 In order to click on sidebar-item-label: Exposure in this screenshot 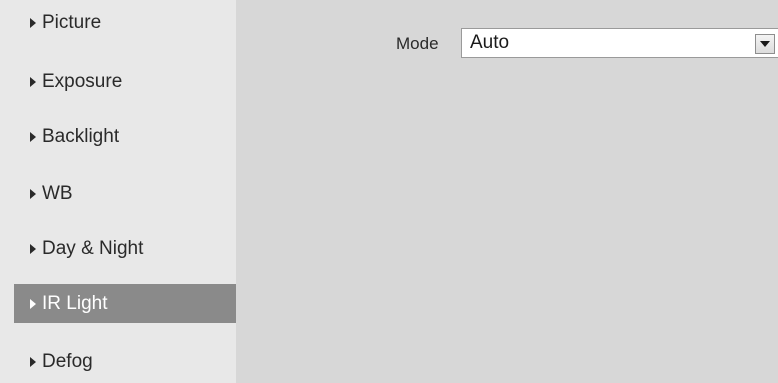, I will do `click(82, 81)`.